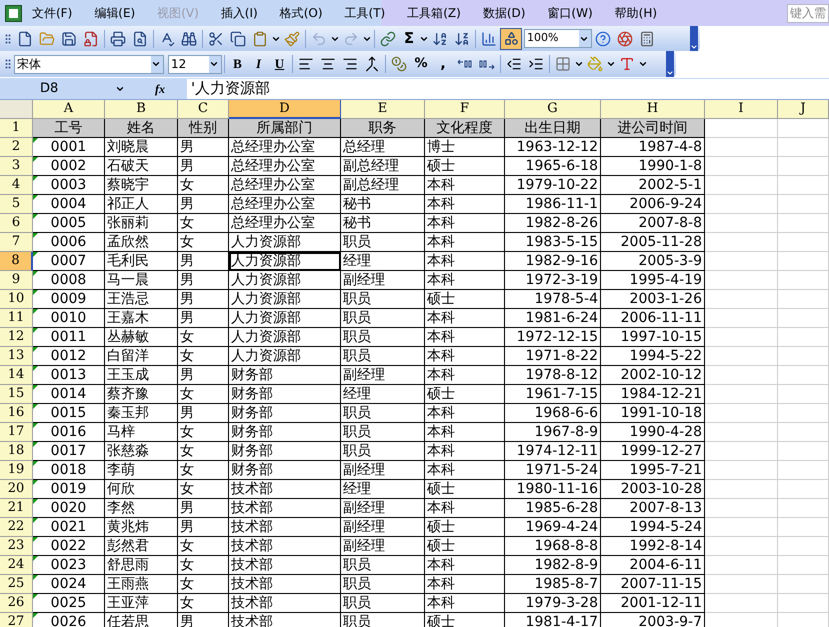 The width and height of the screenshot is (829, 627). I want to click on fill-caret-icon, so click(611, 64).